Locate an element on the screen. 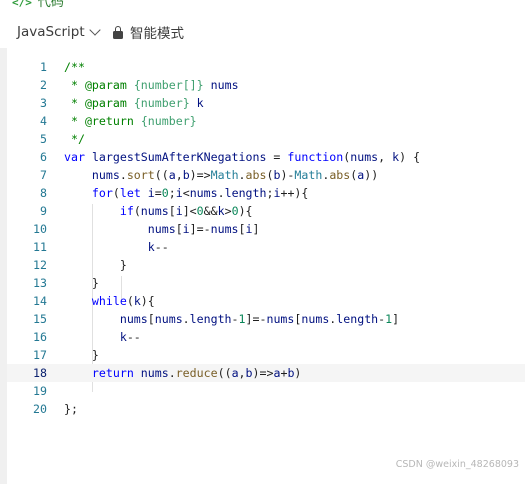 The height and width of the screenshot is (484, 525). smart-mode-label: 智能模式 is located at coordinates (157, 34).